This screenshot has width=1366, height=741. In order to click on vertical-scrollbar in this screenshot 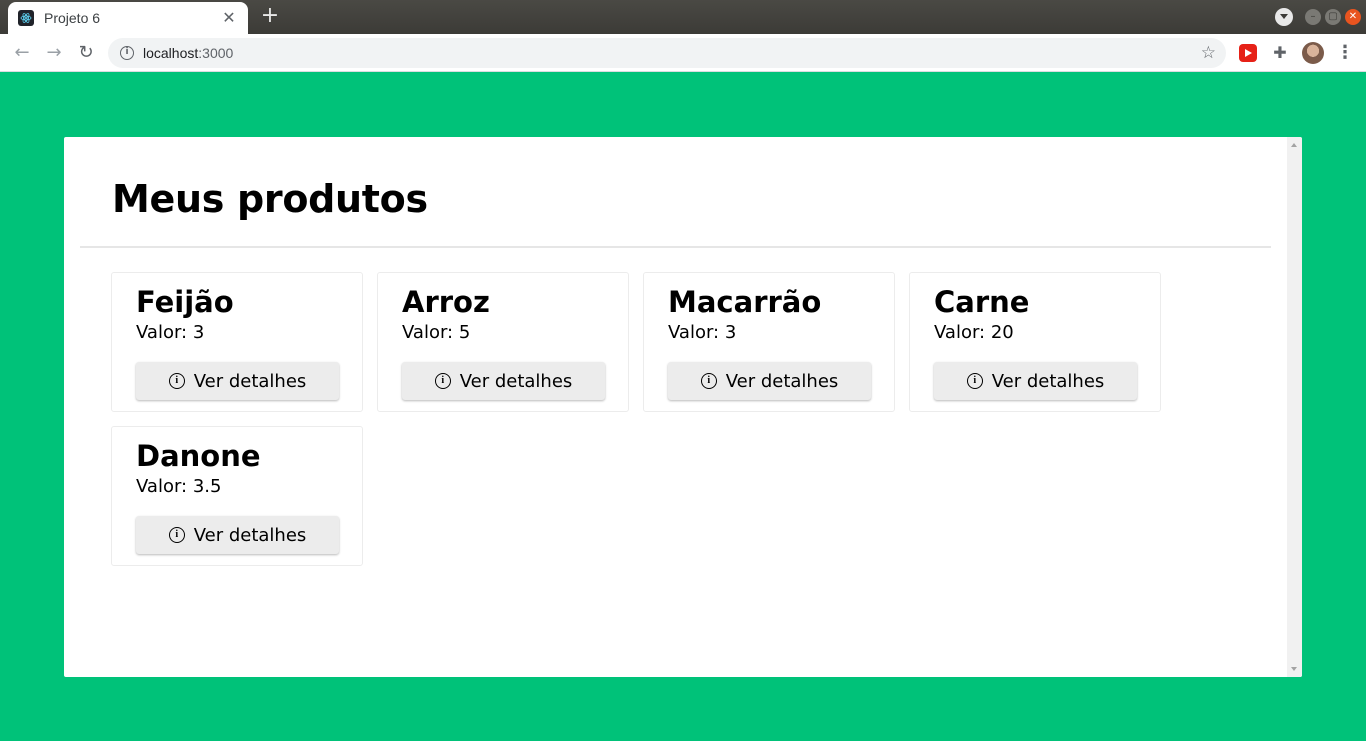, I will do `click(1294, 407)`.